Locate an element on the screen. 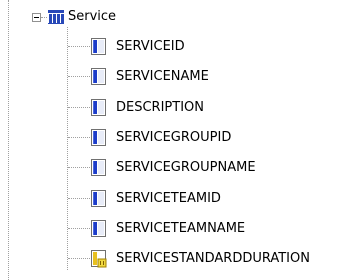  numeric-field-icon is located at coordinates (99, 259).